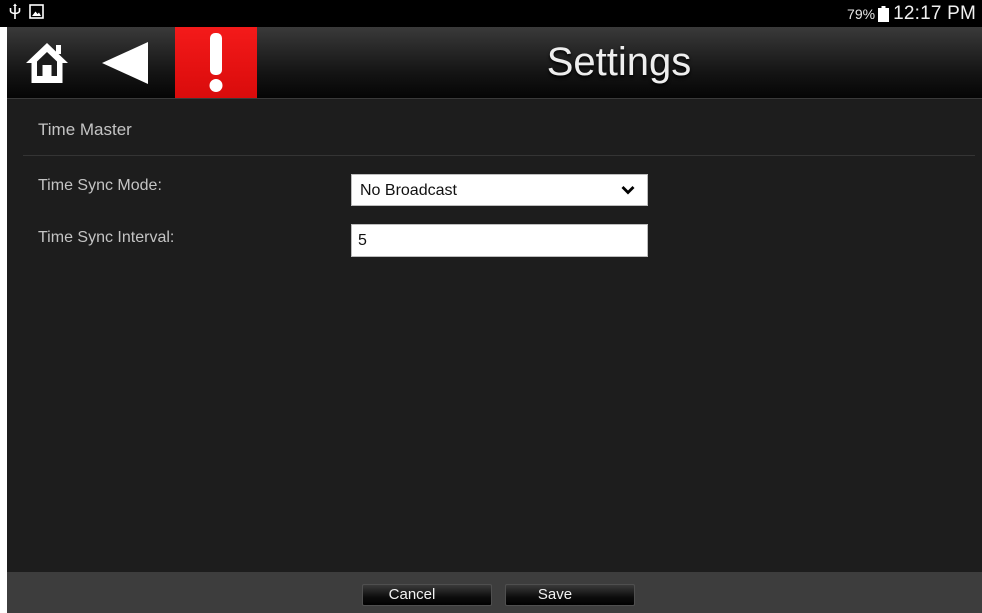 The image size is (982, 613). I want to click on home-button, so click(47, 63).